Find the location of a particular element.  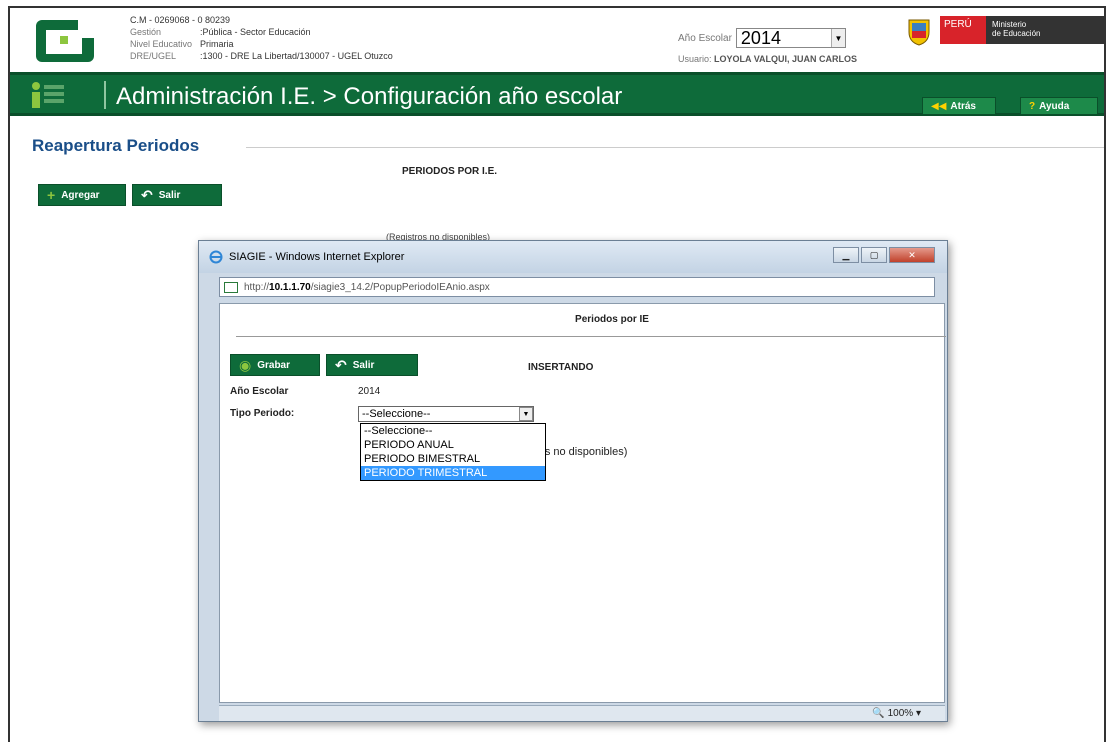

tipo-periodo-label: Tipo Periodo: is located at coordinates (262, 413).